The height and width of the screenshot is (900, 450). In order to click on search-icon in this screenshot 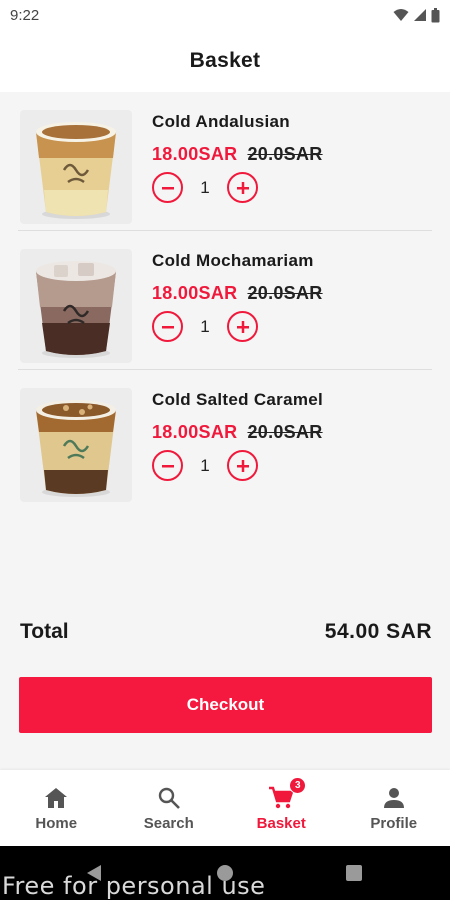, I will do `click(169, 798)`.